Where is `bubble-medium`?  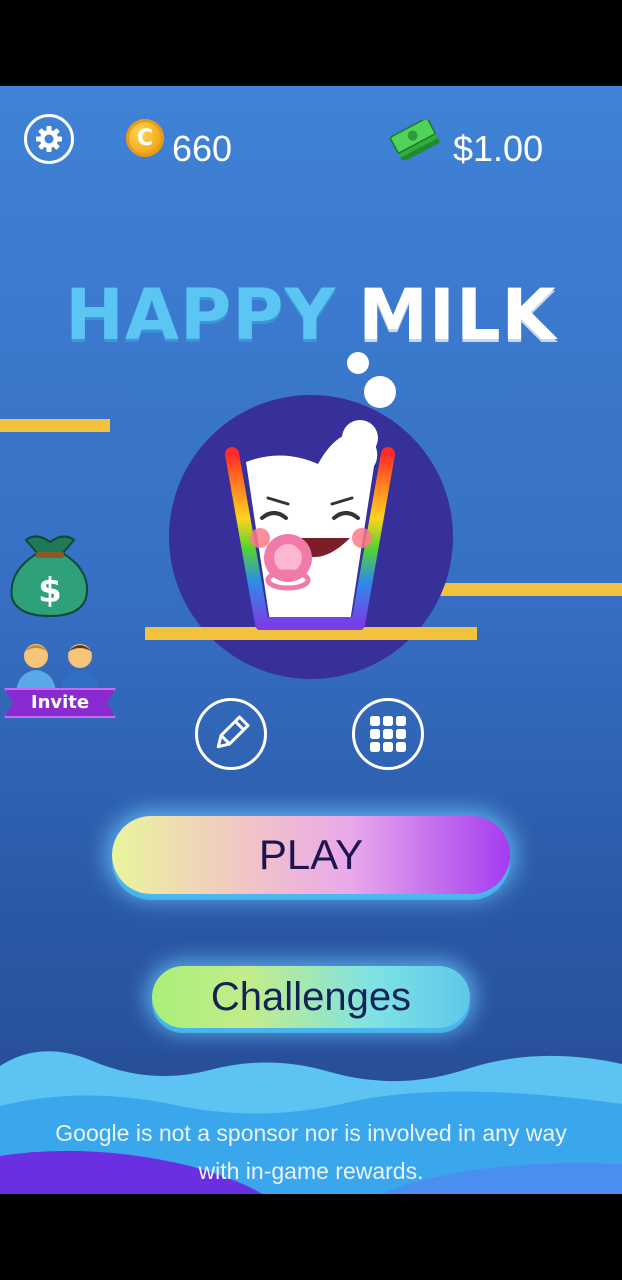
bubble-medium is located at coordinates (380, 392).